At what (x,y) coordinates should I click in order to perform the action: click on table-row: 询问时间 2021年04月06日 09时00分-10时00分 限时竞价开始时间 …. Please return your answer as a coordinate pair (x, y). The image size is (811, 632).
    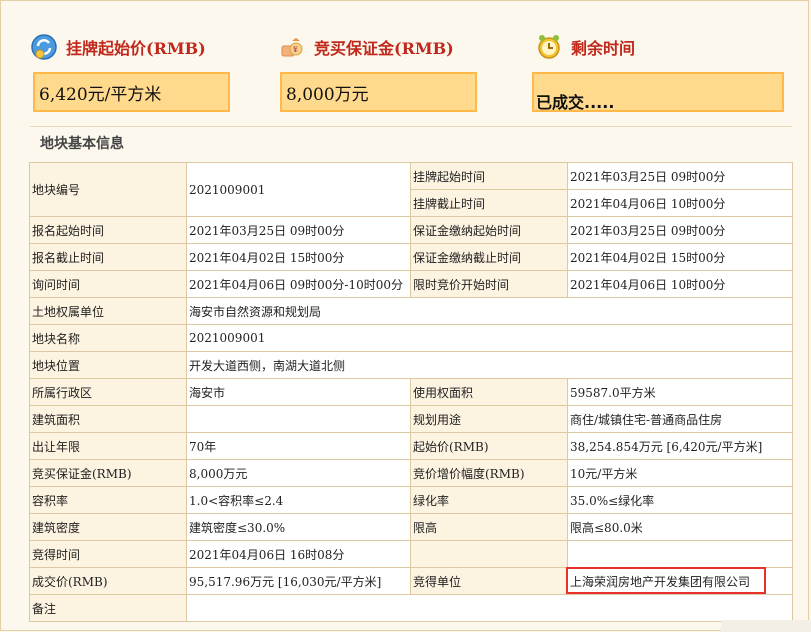
    Looking at the image, I should click on (411, 284).